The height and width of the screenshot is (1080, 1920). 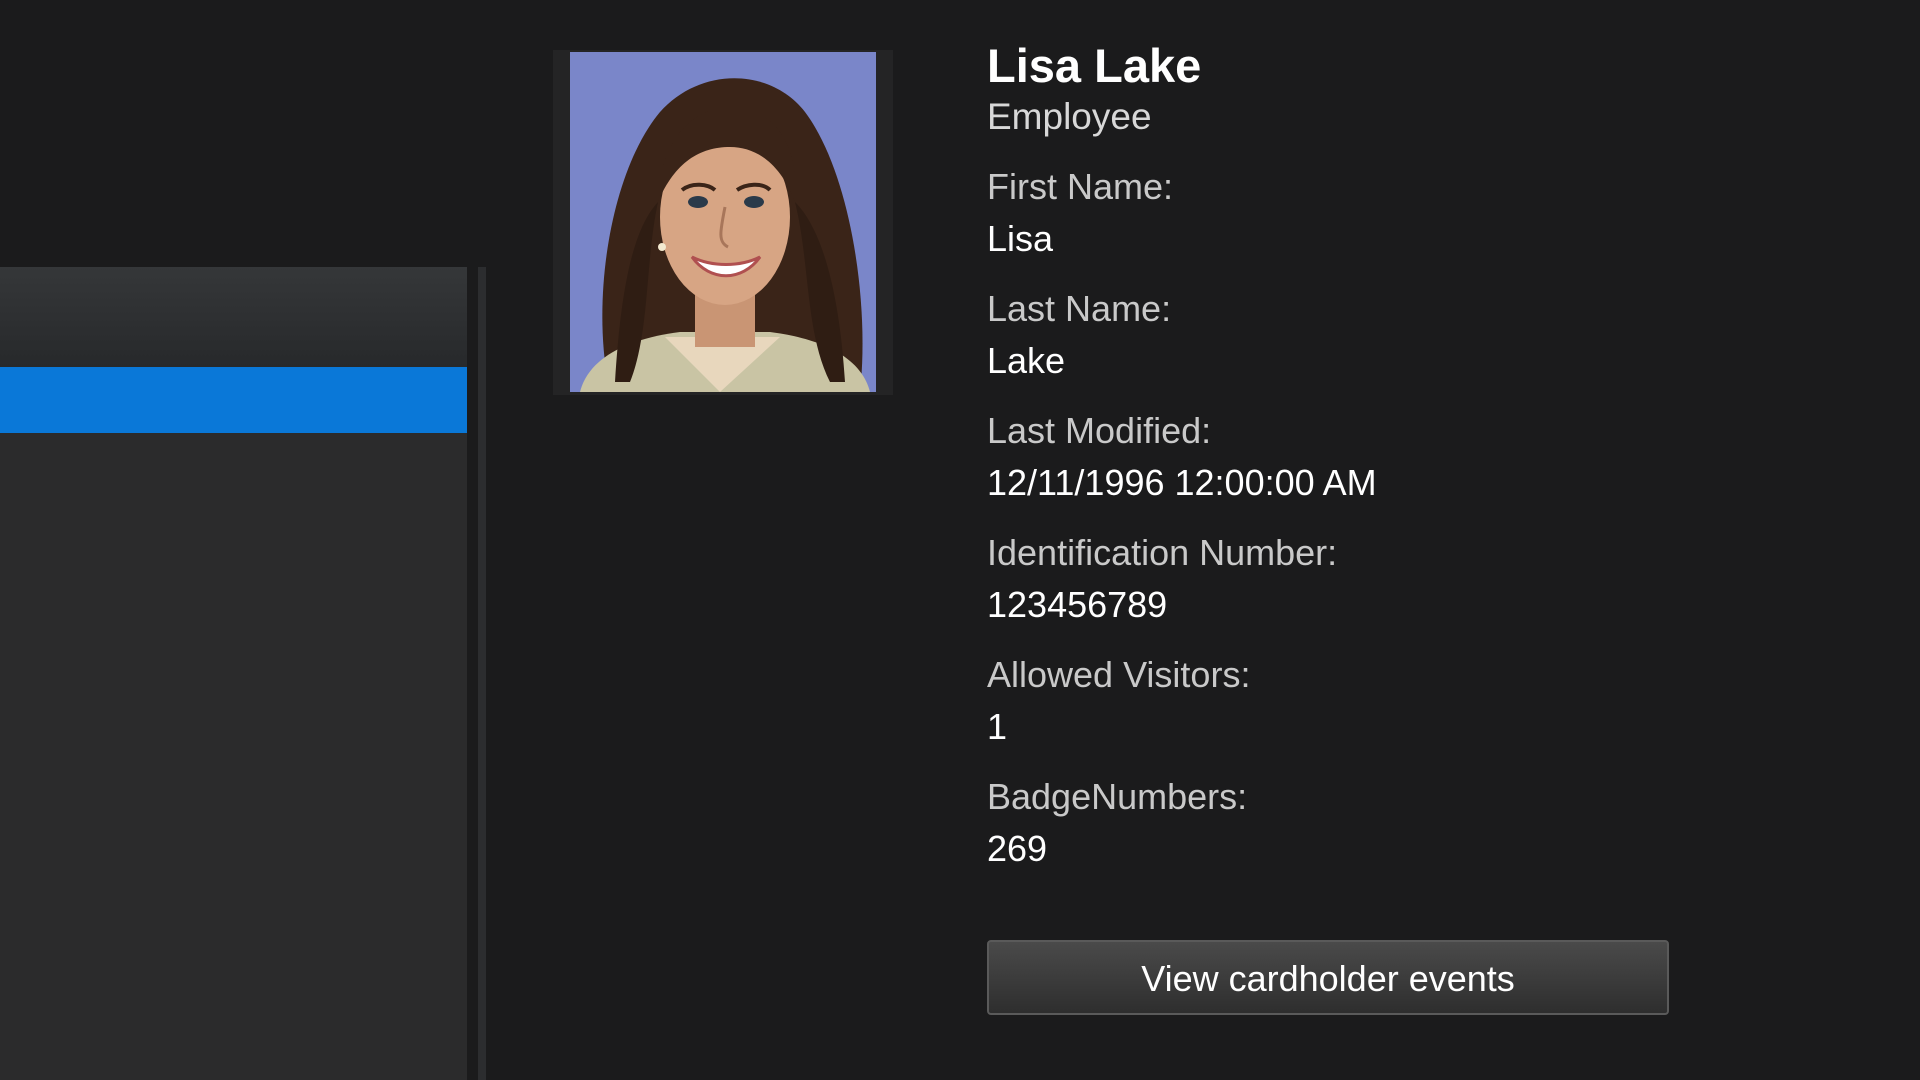 What do you see at coordinates (1020, 238) in the screenshot?
I see `field-value: Lisa` at bounding box center [1020, 238].